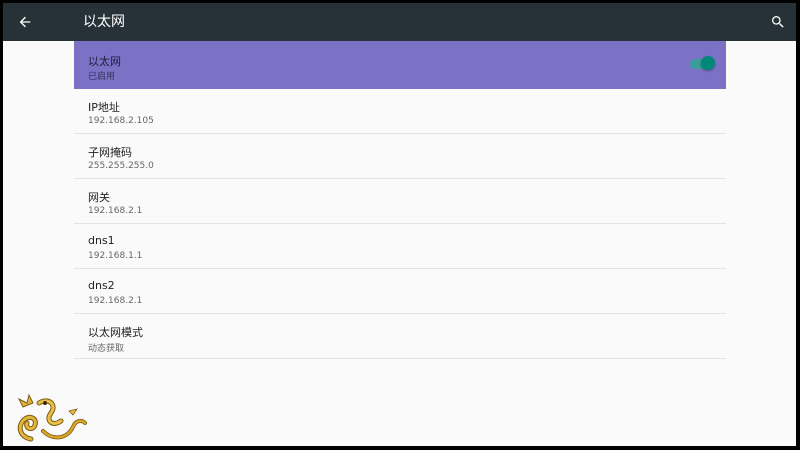  Describe the element at coordinates (104, 107) in the screenshot. I see `setting-label: IP地址` at that location.